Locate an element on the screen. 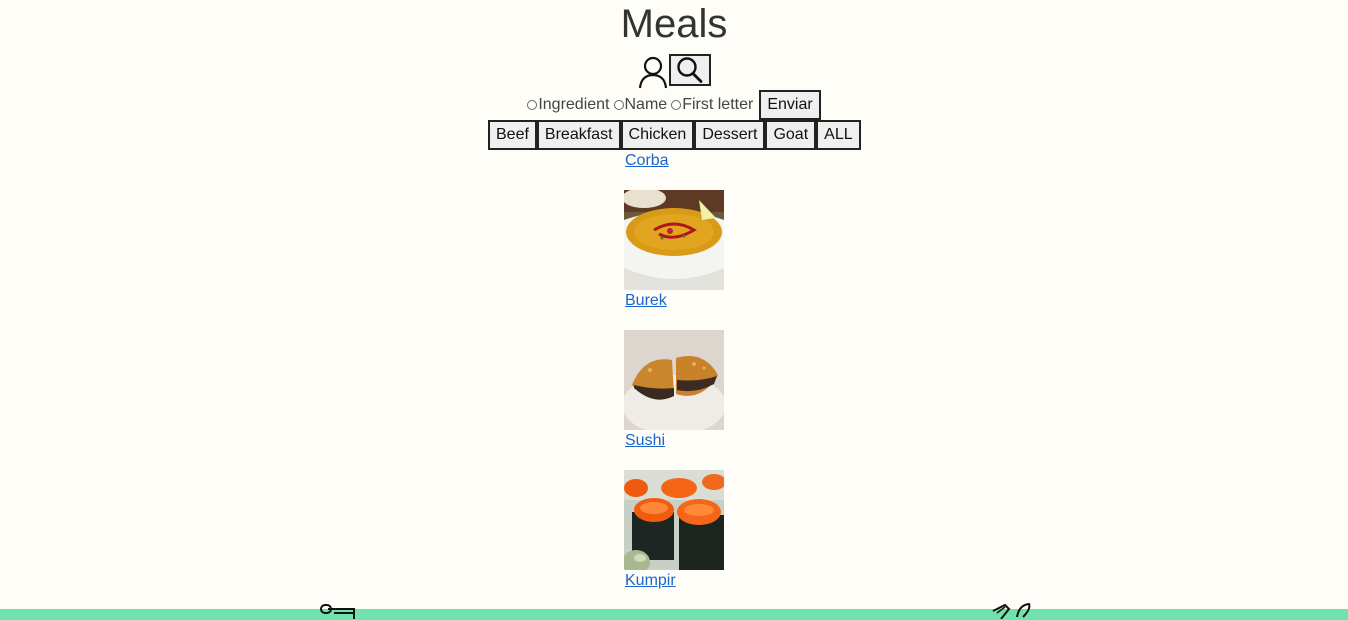 The height and width of the screenshot is (620, 1348). category-breakfast-button: Breakfast is located at coordinates (578, 135).